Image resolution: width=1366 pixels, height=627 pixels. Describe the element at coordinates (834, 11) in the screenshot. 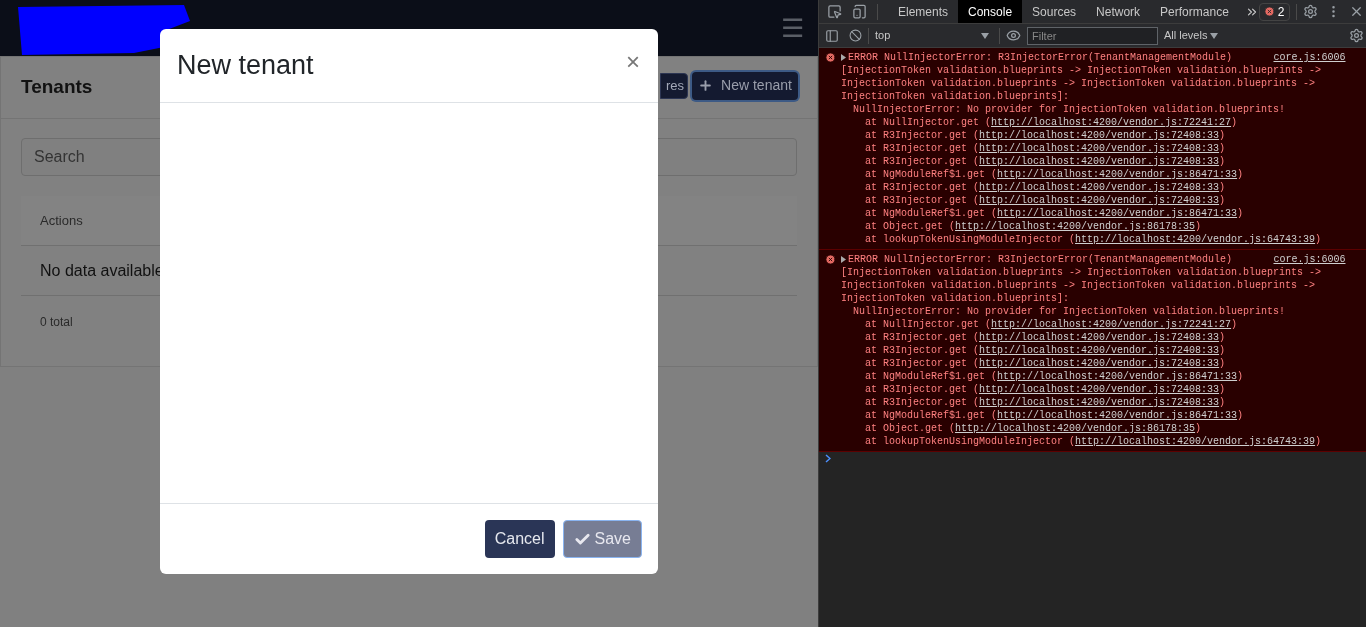

I see `inspect-icon` at that location.